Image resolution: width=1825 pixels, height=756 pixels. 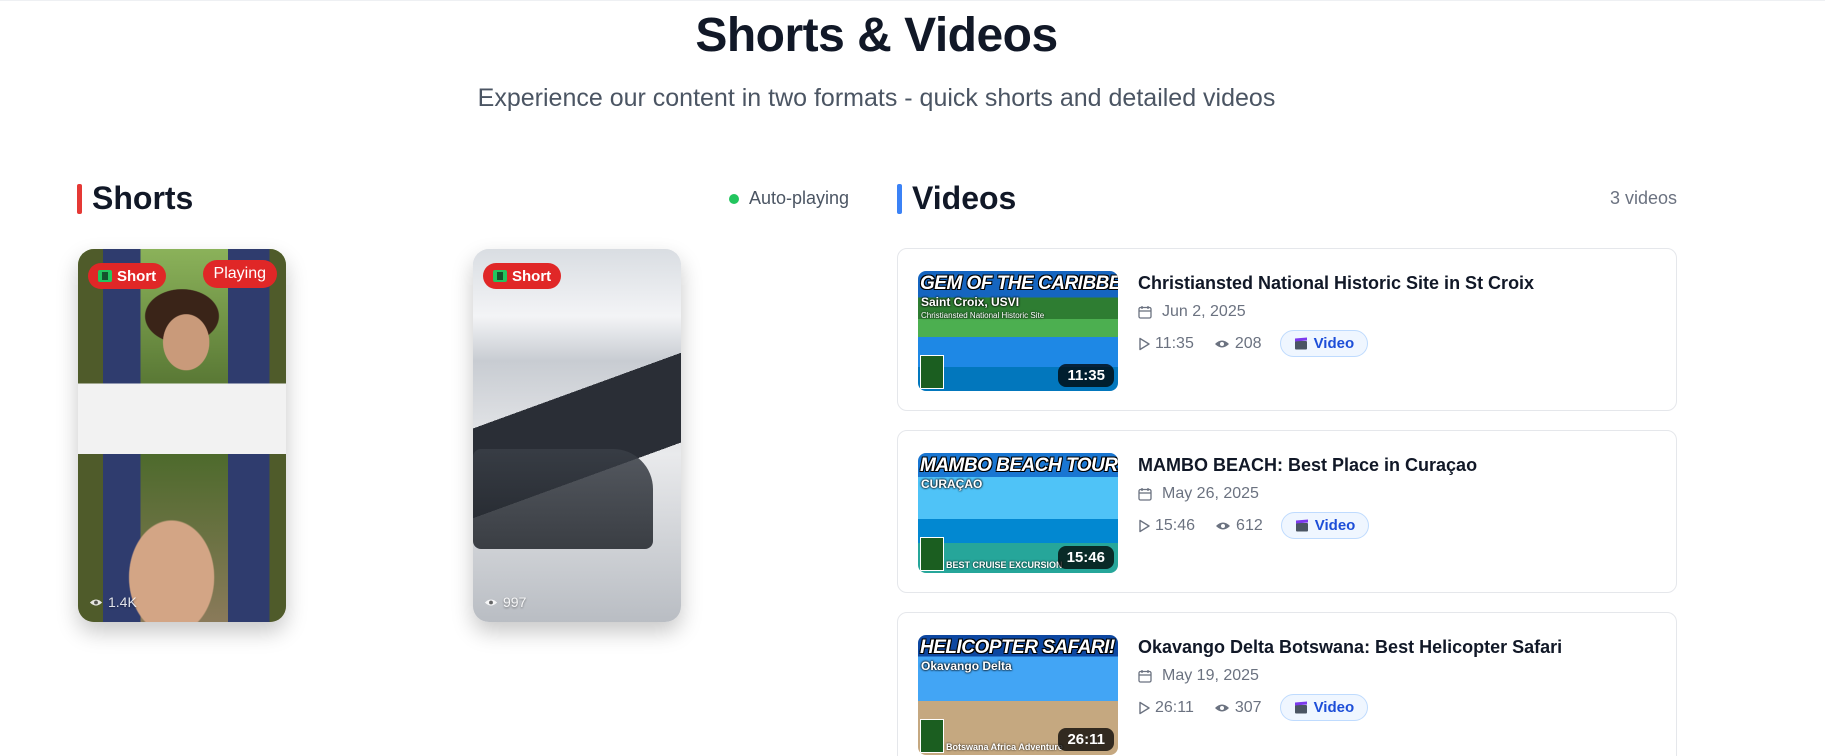 I want to click on short-card: Short 997, so click(x=577, y=435).